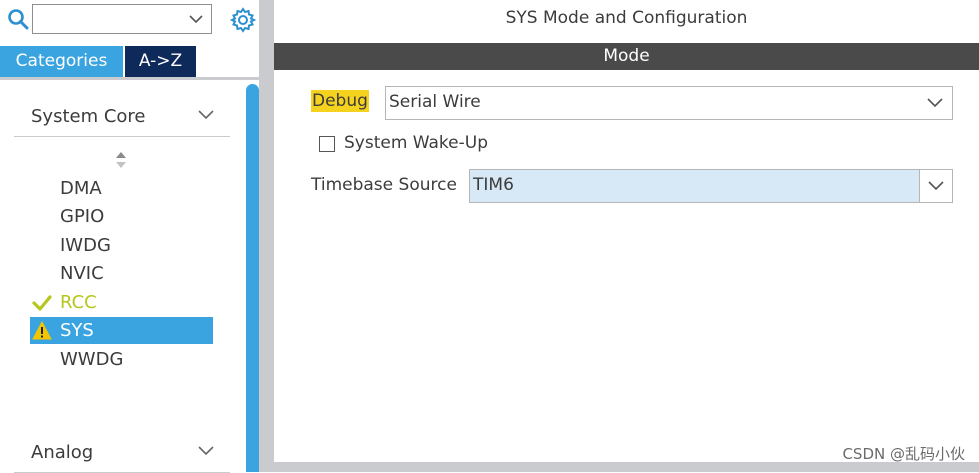  Describe the element at coordinates (82, 273) in the screenshot. I see `item-label: NVIC` at that location.